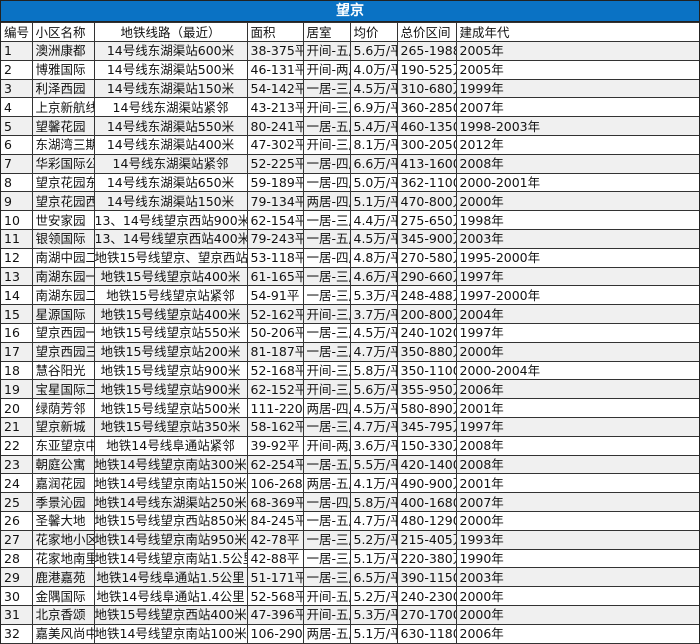 Image resolution: width=700 pixels, height=644 pixels. What do you see at coordinates (373, 107) in the screenshot?
I see `cell-avg-price: 6.9万/平` at bounding box center [373, 107].